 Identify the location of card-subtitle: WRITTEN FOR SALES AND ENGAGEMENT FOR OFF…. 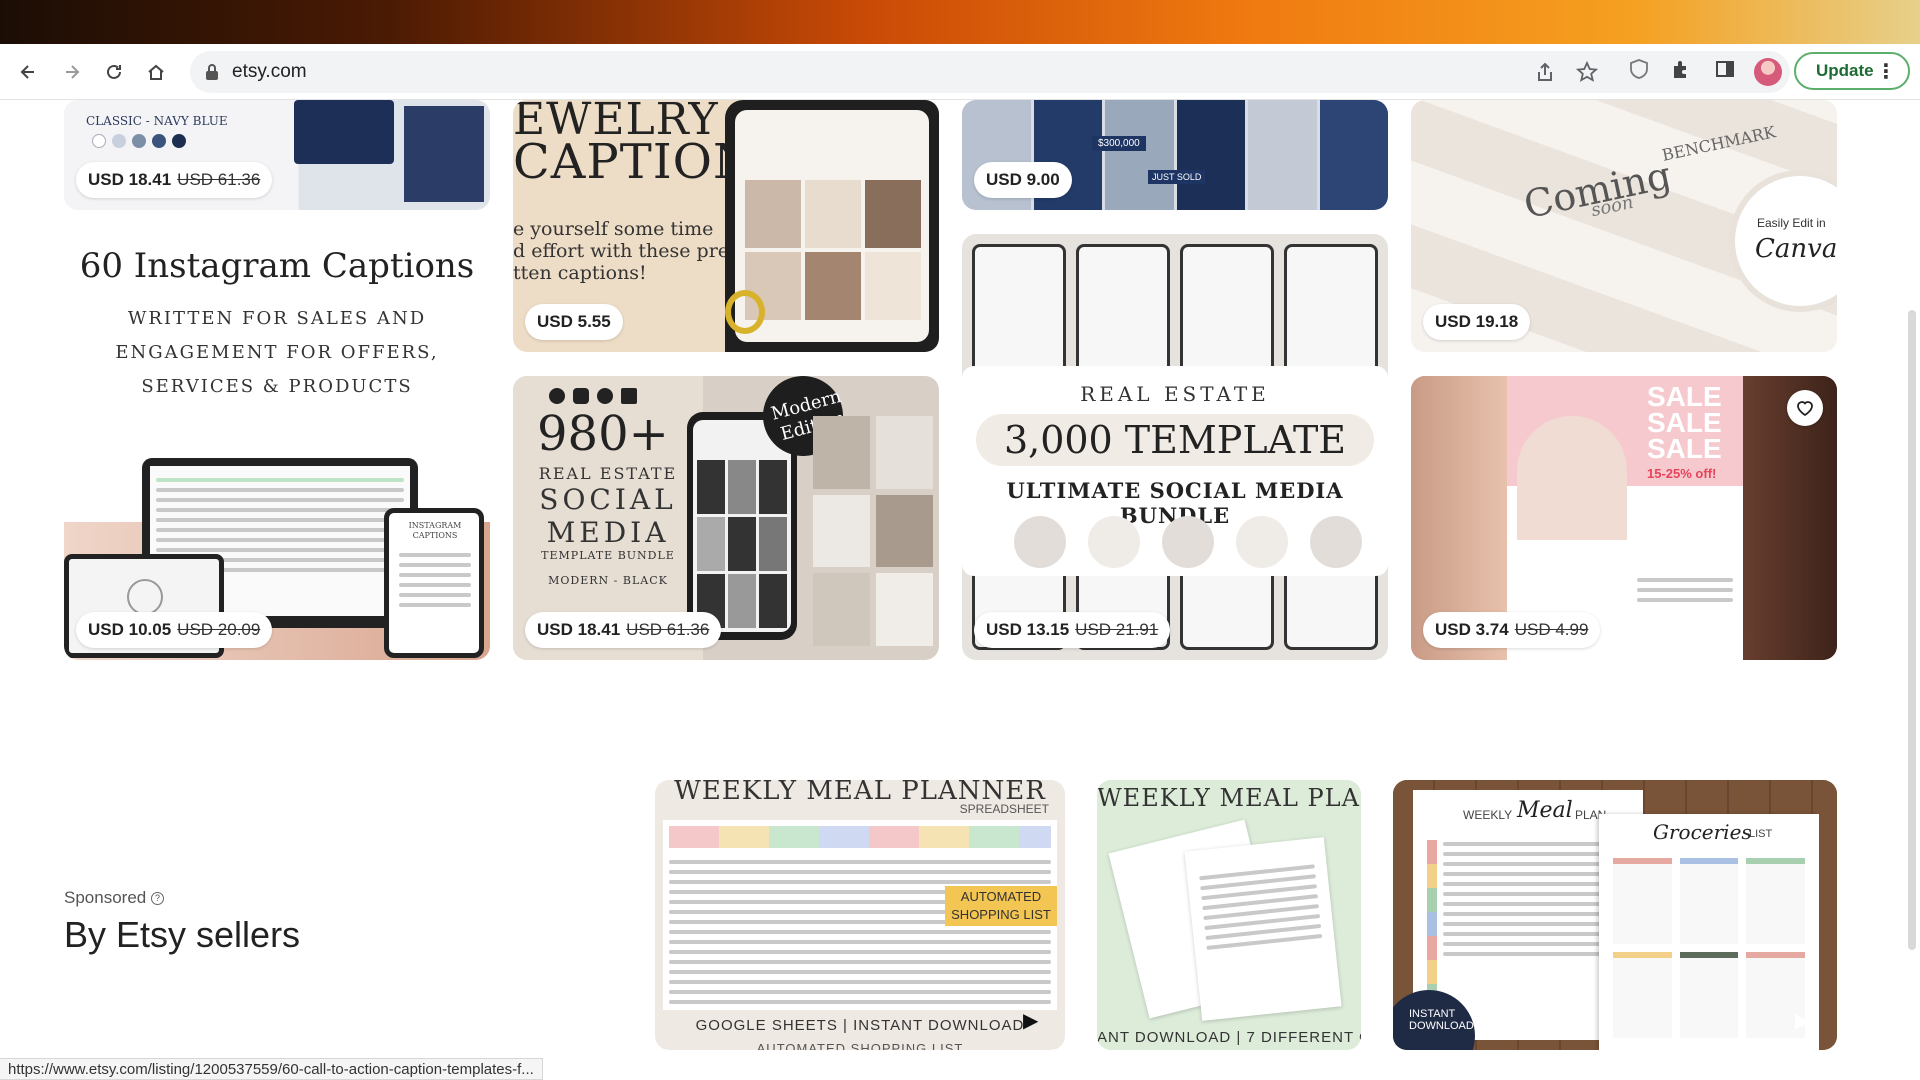
(277, 353).